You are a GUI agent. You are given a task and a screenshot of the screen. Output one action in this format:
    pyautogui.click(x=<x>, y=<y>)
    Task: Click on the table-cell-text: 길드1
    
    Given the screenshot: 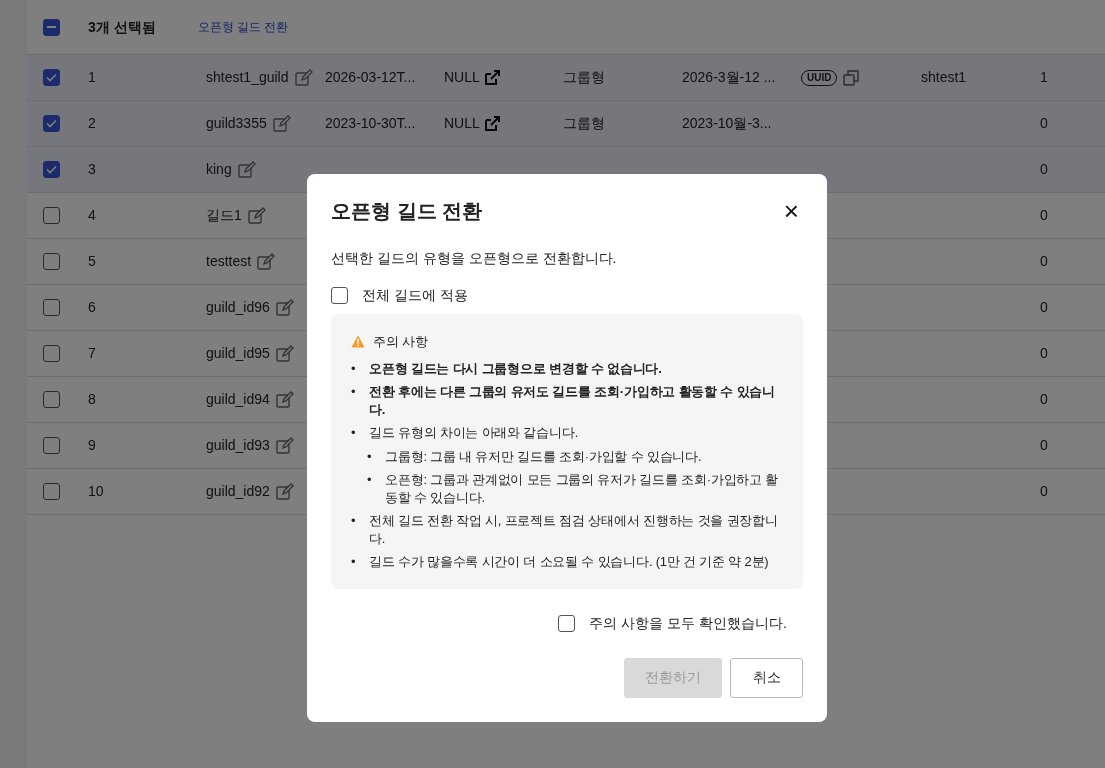 What is the action you would take?
    pyautogui.click(x=224, y=215)
    